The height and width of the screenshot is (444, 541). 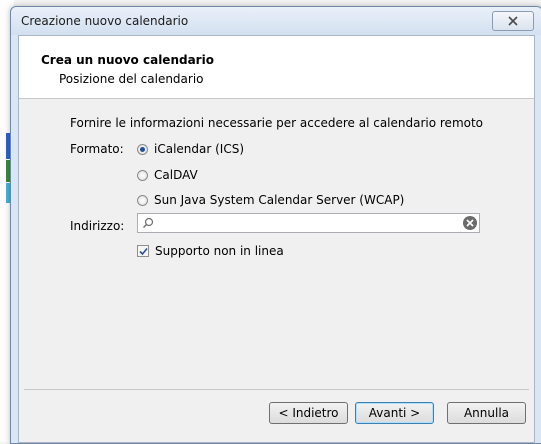 What do you see at coordinates (219, 251) in the screenshot?
I see `offline-label: Supporto non in linea` at bounding box center [219, 251].